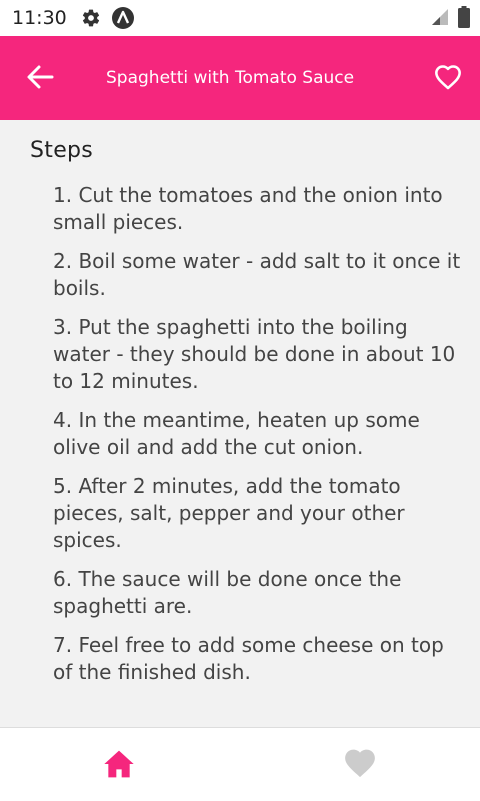  What do you see at coordinates (464, 19) in the screenshot?
I see `battery-icon` at bounding box center [464, 19].